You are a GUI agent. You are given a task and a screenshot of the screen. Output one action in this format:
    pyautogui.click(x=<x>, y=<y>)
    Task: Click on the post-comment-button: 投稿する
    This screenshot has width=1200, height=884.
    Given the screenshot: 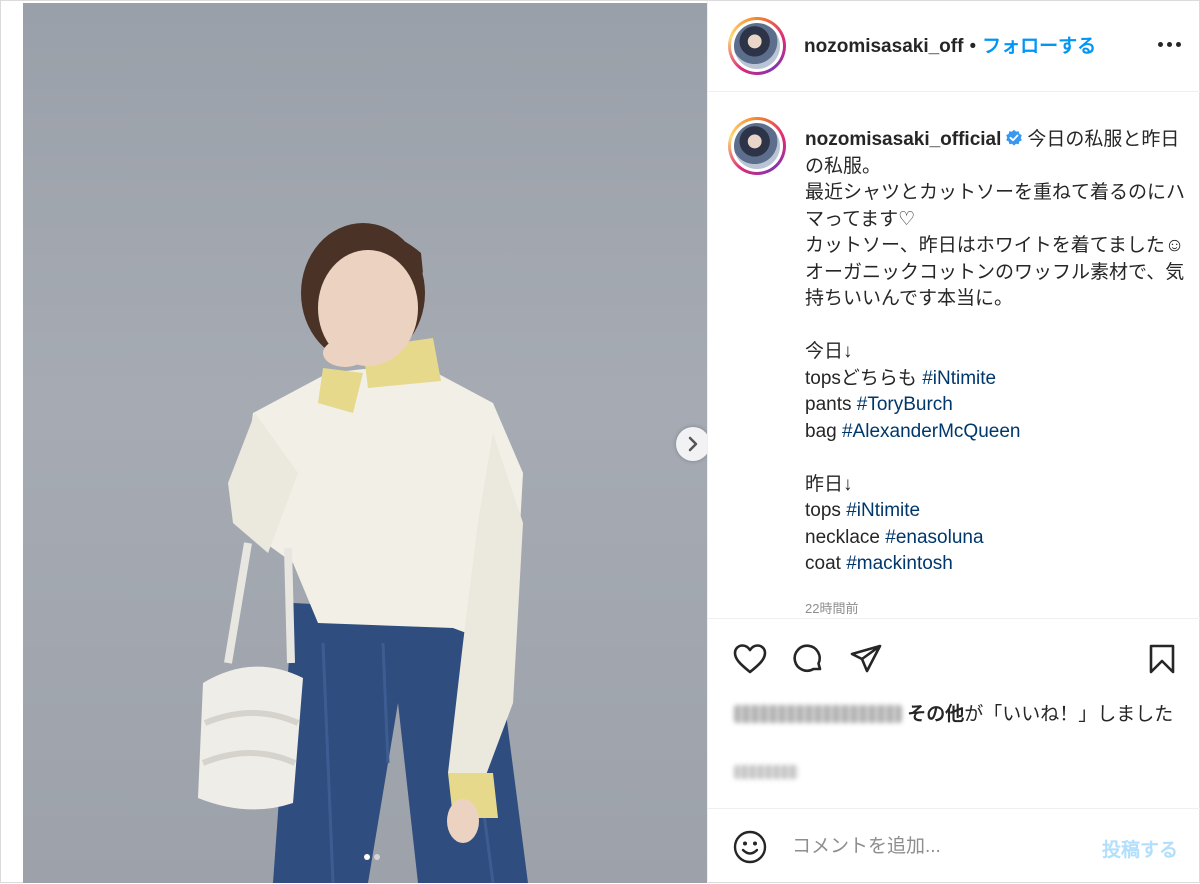 What is the action you would take?
    pyautogui.click(x=1140, y=848)
    